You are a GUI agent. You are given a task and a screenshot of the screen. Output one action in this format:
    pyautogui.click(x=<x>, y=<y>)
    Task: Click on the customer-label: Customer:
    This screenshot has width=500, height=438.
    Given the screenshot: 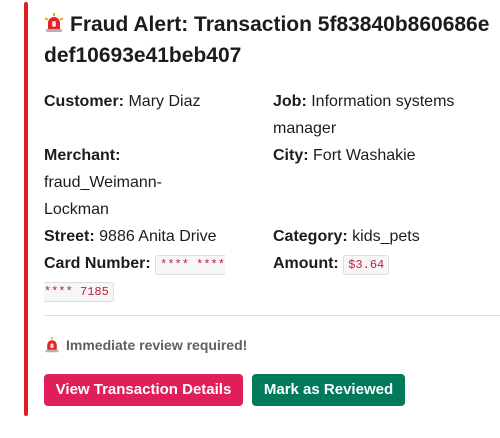 What is the action you would take?
    pyautogui.click(x=84, y=101)
    